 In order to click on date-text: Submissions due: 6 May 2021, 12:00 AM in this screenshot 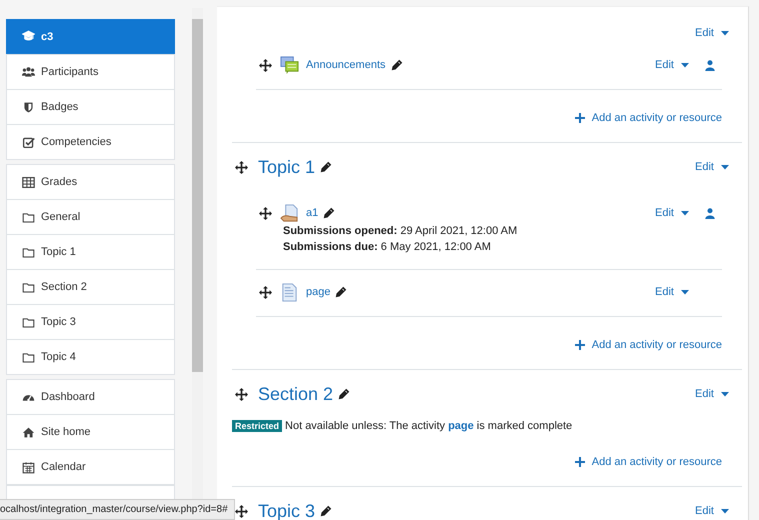, I will do `click(387, 247)`.